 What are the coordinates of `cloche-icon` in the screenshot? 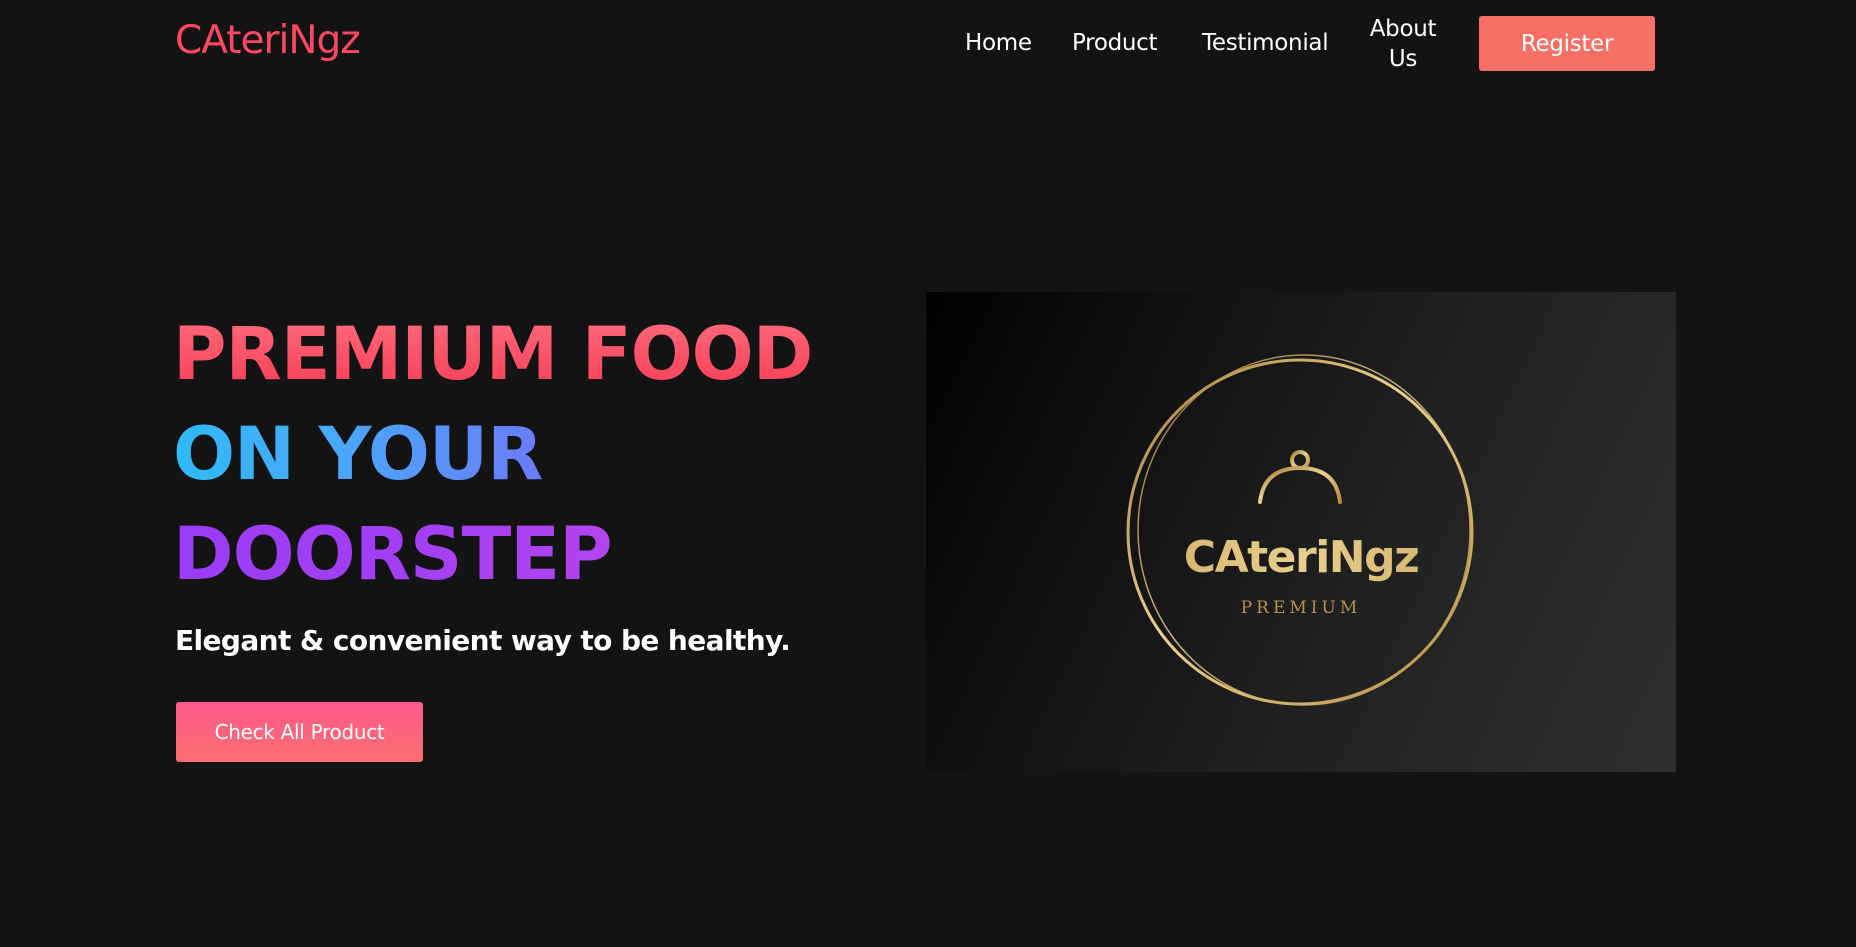 It's located at (1300, 484).